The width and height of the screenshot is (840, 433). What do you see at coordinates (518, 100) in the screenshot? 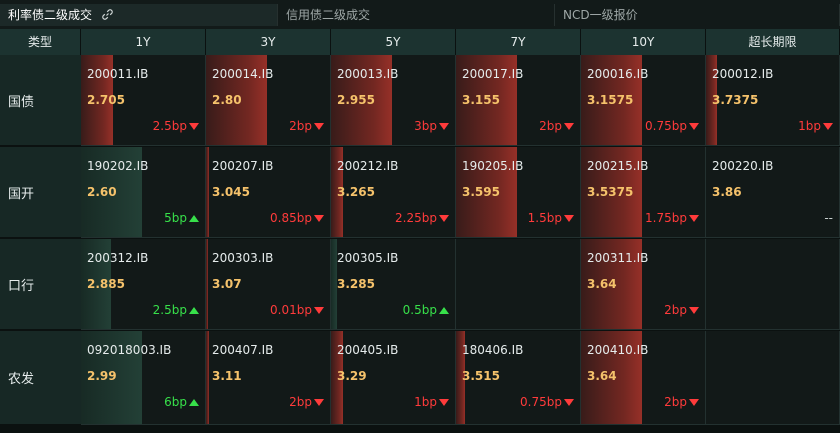
I see `bond-cell: 200017.IB 3.155 2bp` at bounding box center [518, 100].